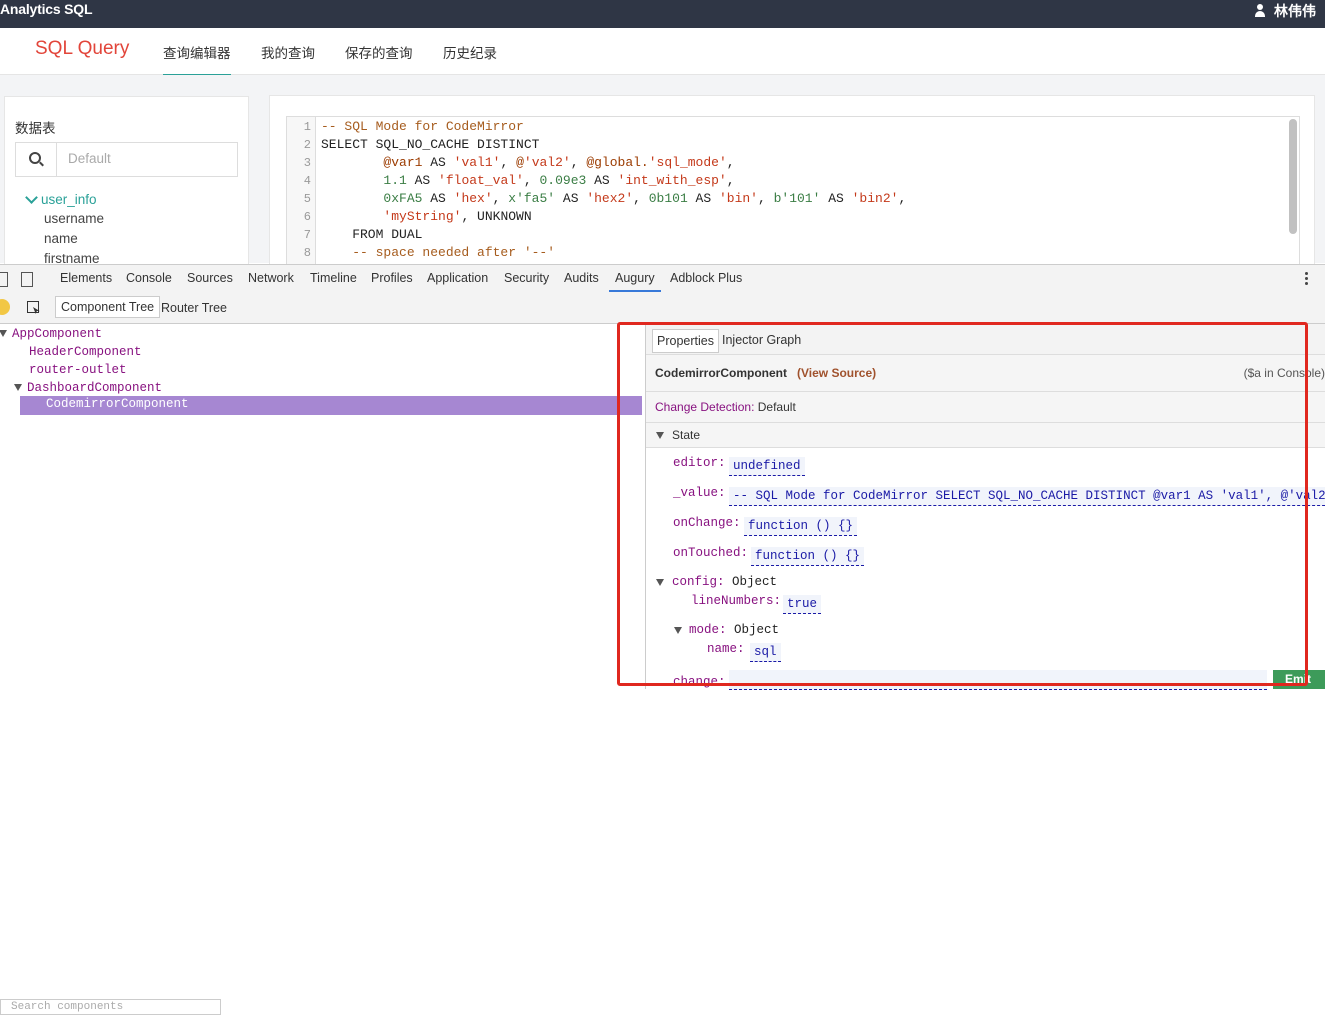 Image resolution: width=1325 pixels, height=1015 pixels. Describe the element at coordinates (438, 252) in the screenshot. I see `code-token: -- space needed after '--'` at that location.